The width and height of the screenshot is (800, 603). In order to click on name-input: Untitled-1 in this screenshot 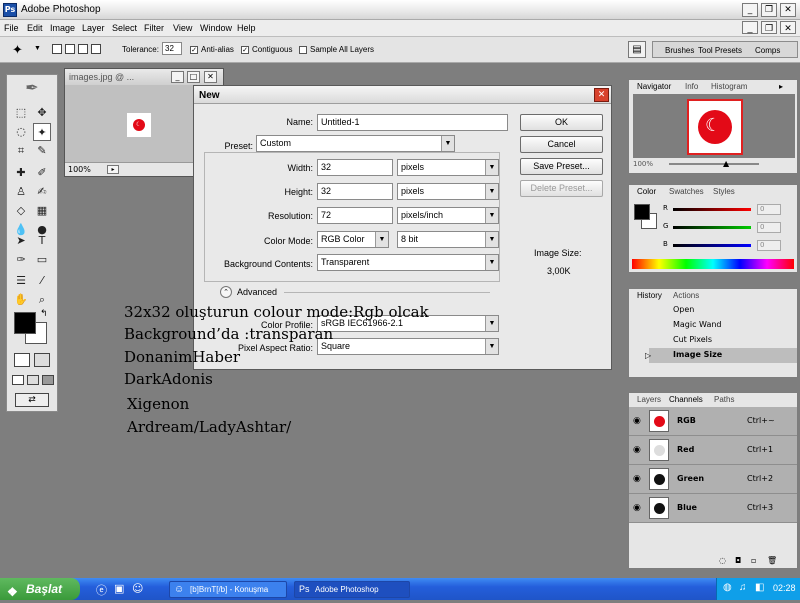, I will do `click(412, 122)`.